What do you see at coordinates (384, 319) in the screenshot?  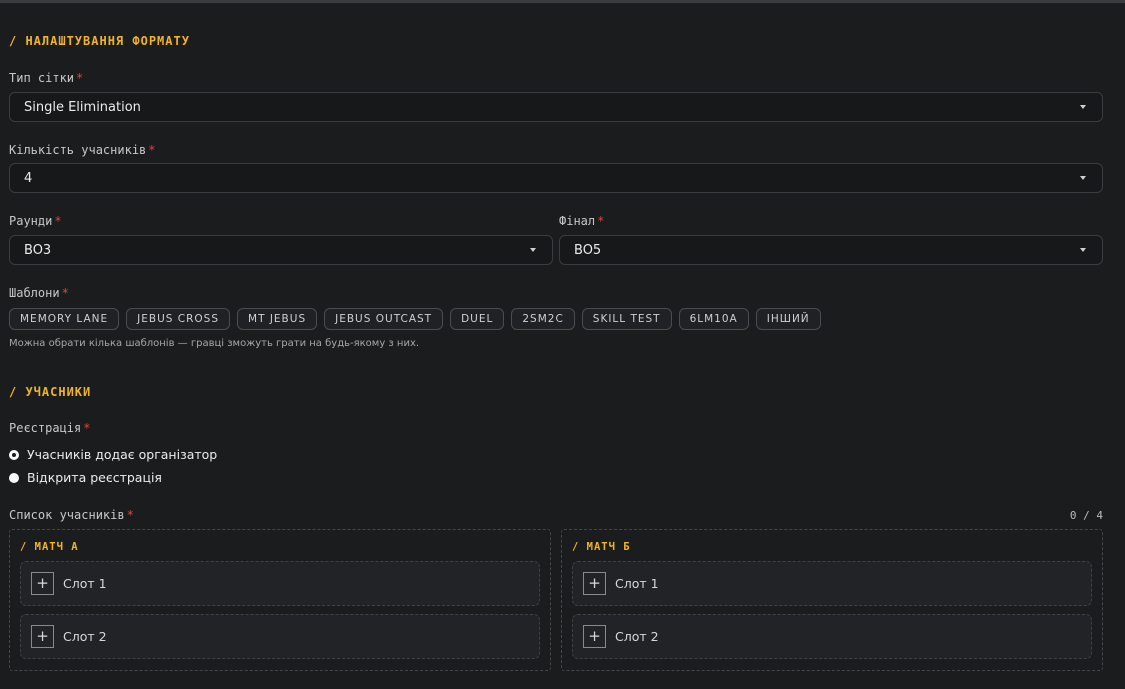 I see `template-chip-jebus-outcast: JEBUS OUTCAST` at bounding box center [384, 319].